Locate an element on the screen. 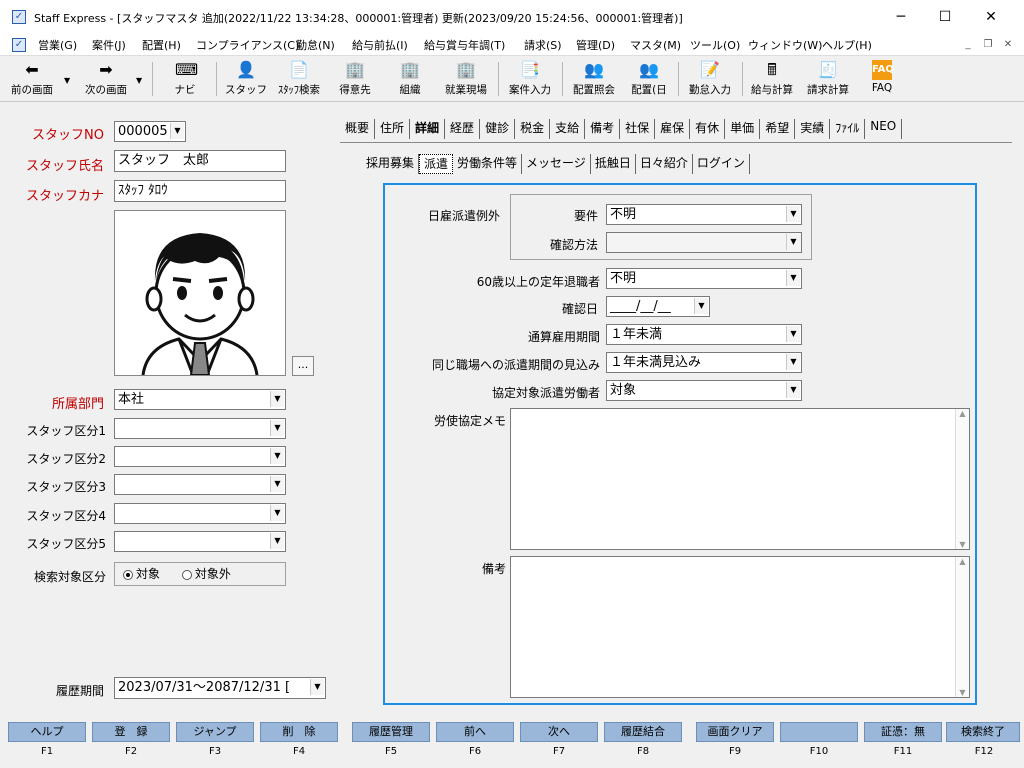 The image size is (1024, 768). next-dropdown-icon: ▼ is located at coordinates (139, 80).